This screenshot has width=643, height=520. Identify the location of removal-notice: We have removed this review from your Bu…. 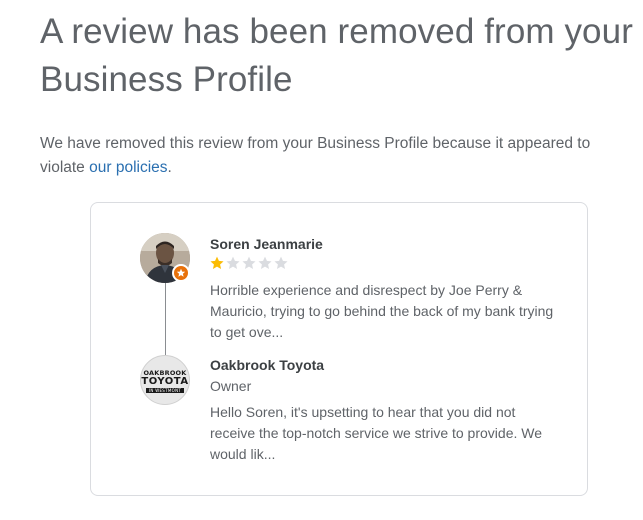
(335, 156).